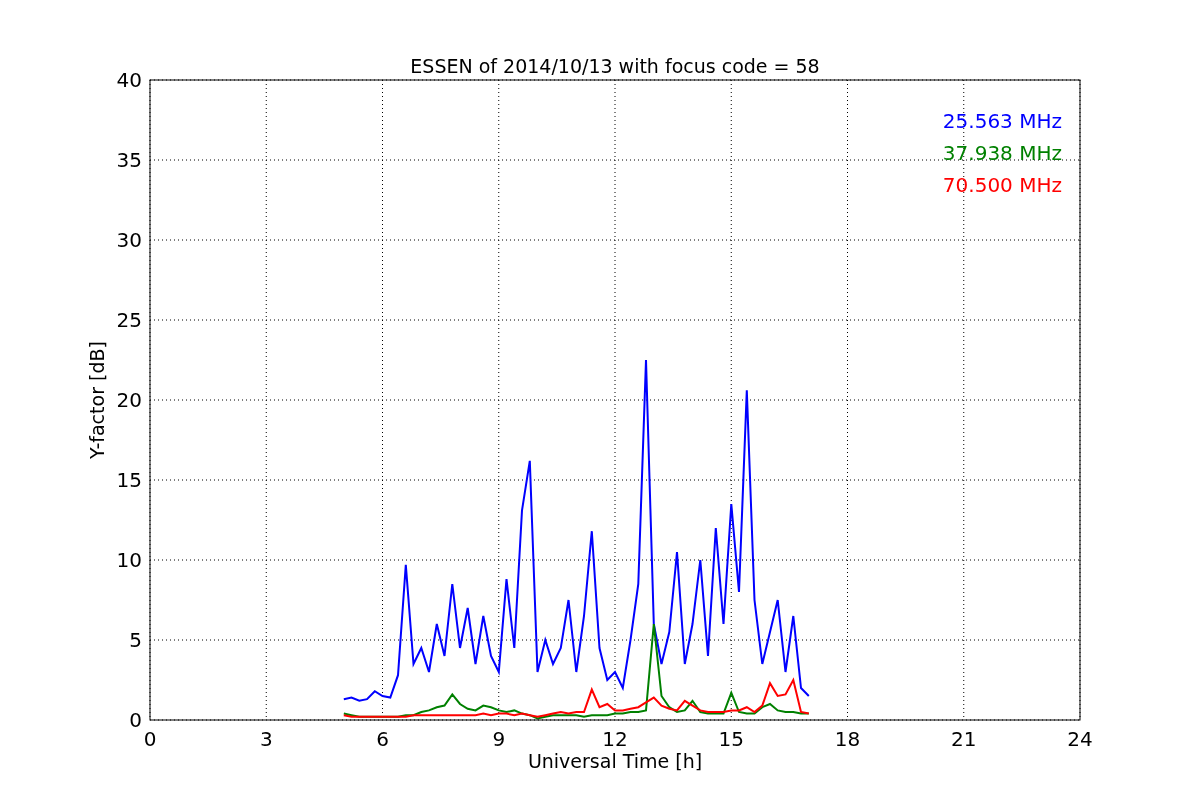  Describe the element at coordinates (382, 739) in the screenshot. I see `x-tick-label: 6` at that location.